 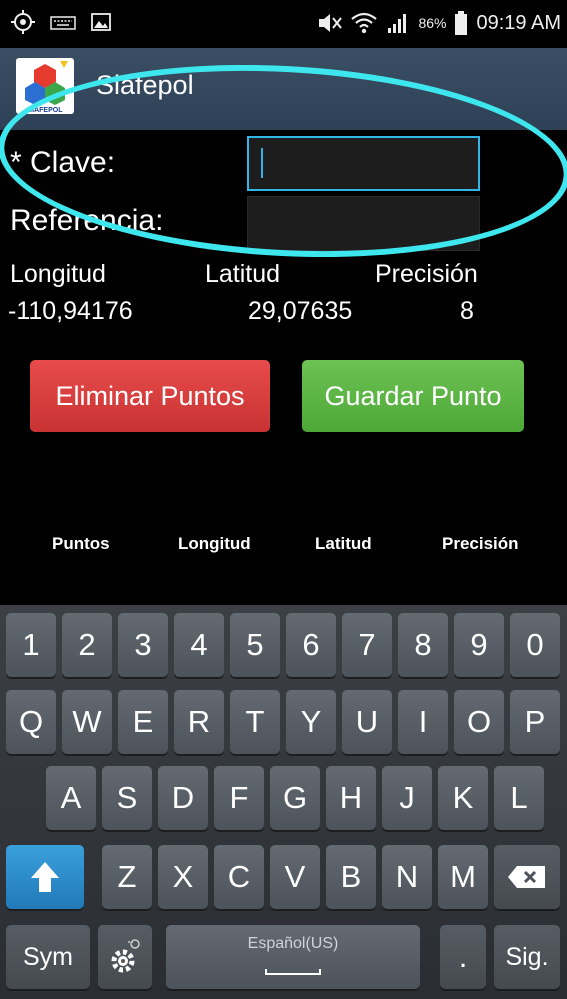 I want to click on space-key: Español(US), so click(x=293, y=957).